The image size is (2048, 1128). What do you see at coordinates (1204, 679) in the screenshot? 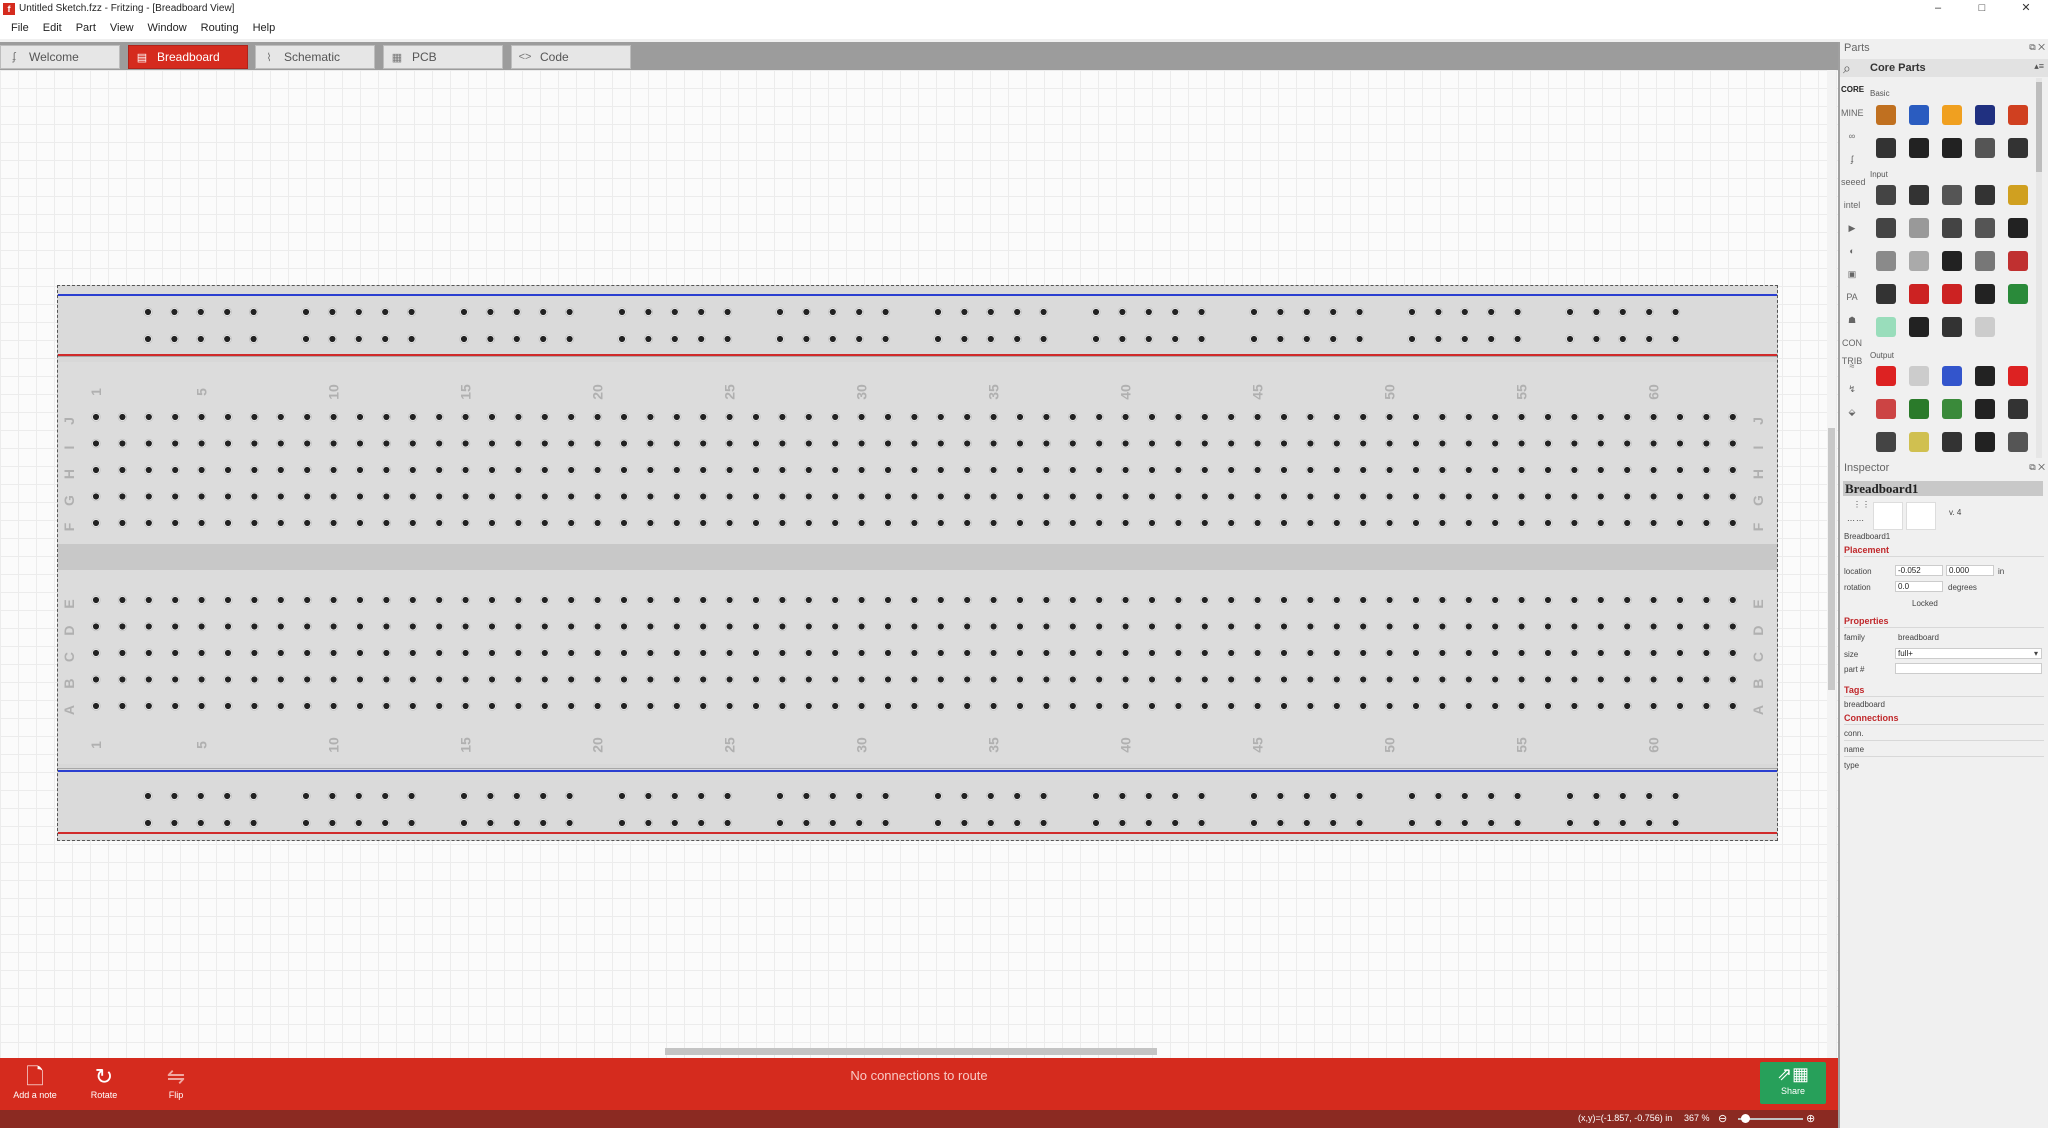
I see `hole-B43` at bounding box center [1204, 679].